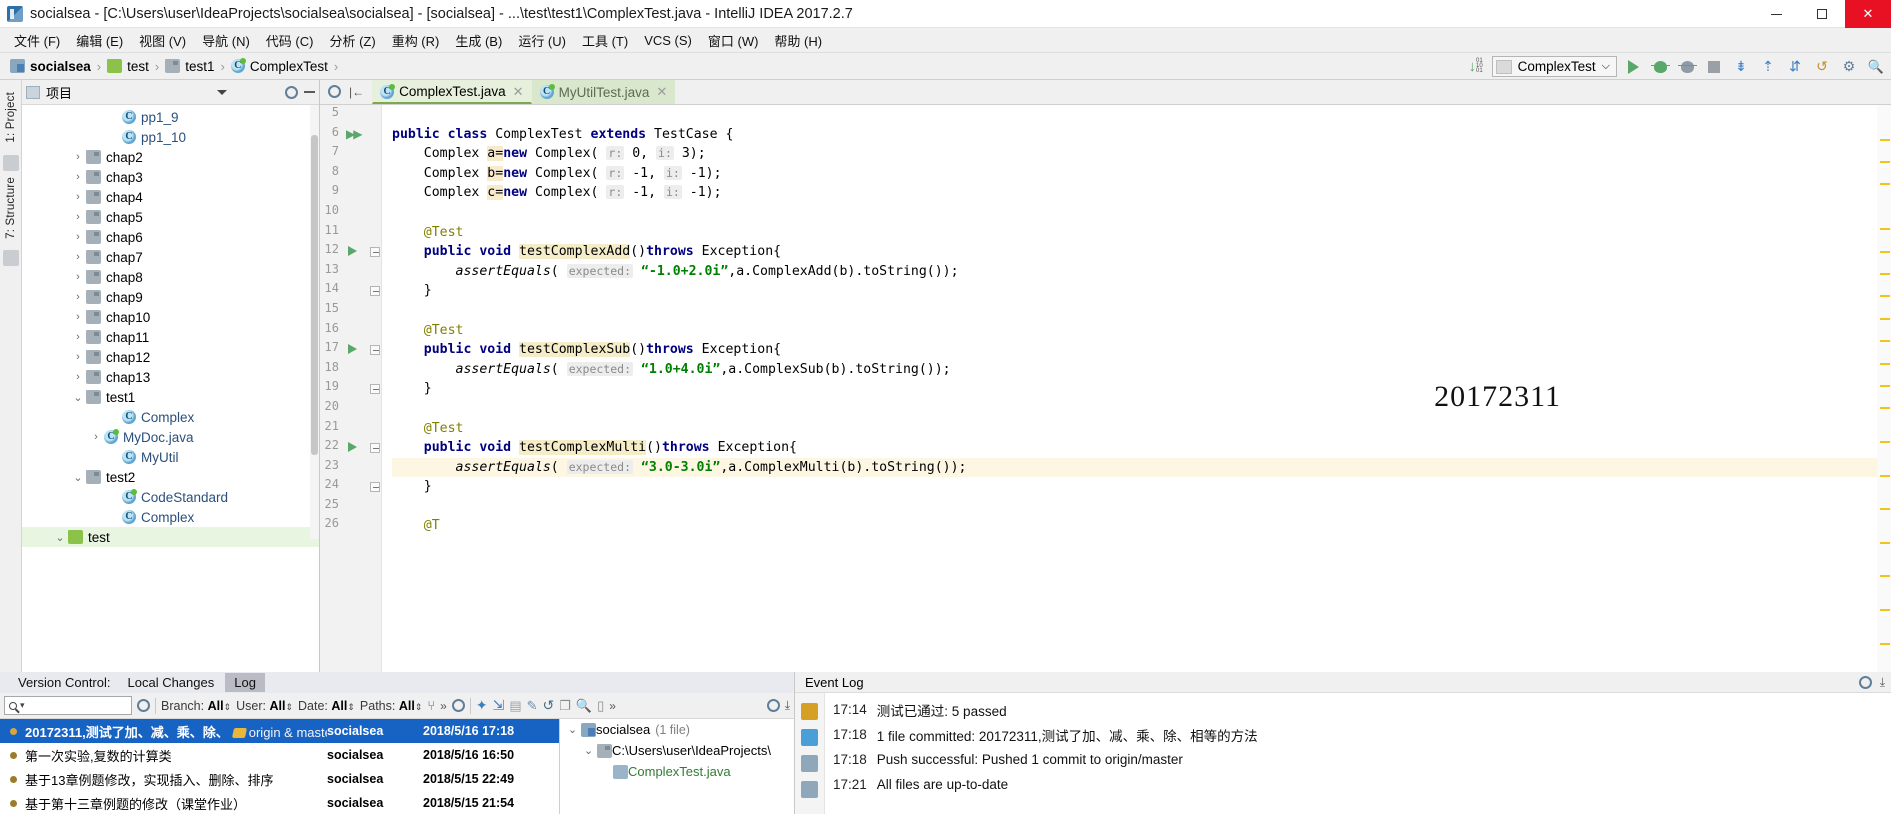 The image size is (1891, 814). Describe the element at coordinates (499, 705) in the screenshot. I see `go-to-hash-icon: ⇲` at that location.